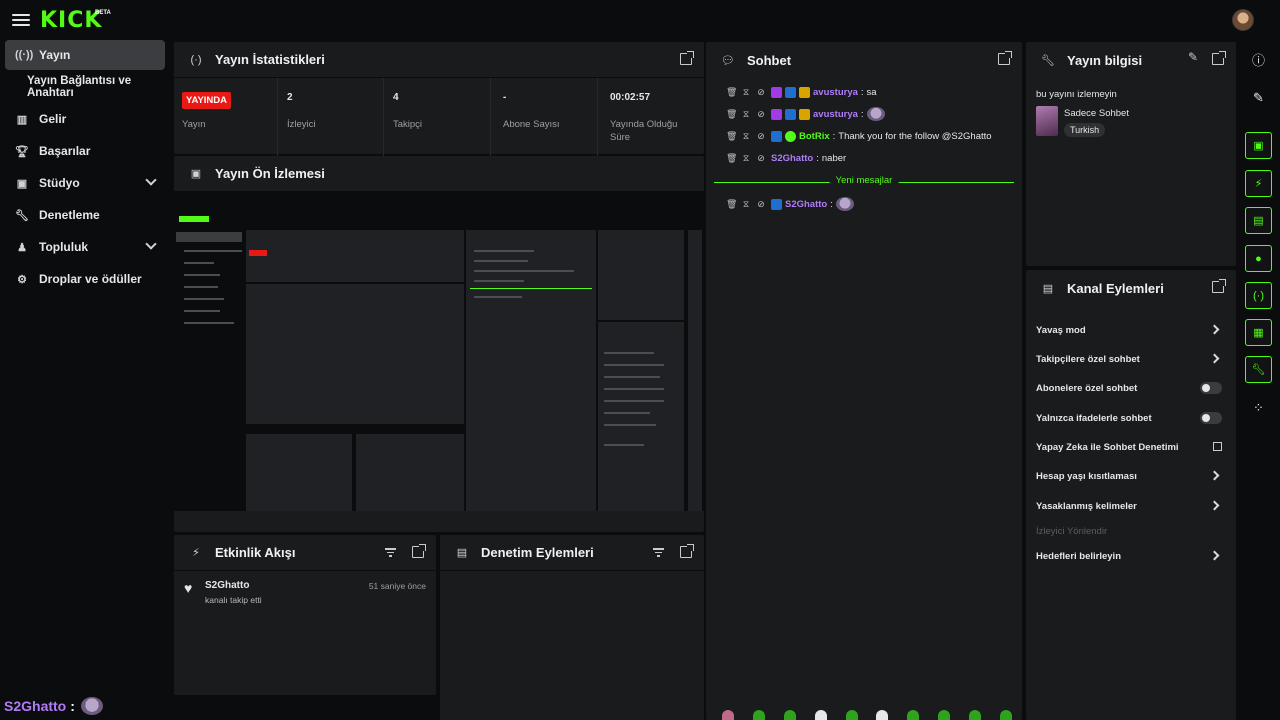  What do you see at coordinates (1130, 388) in the screenshot?
I see `action-subscribers-only: Abonelere özel sohbet` at bounding box center [1130, 388].